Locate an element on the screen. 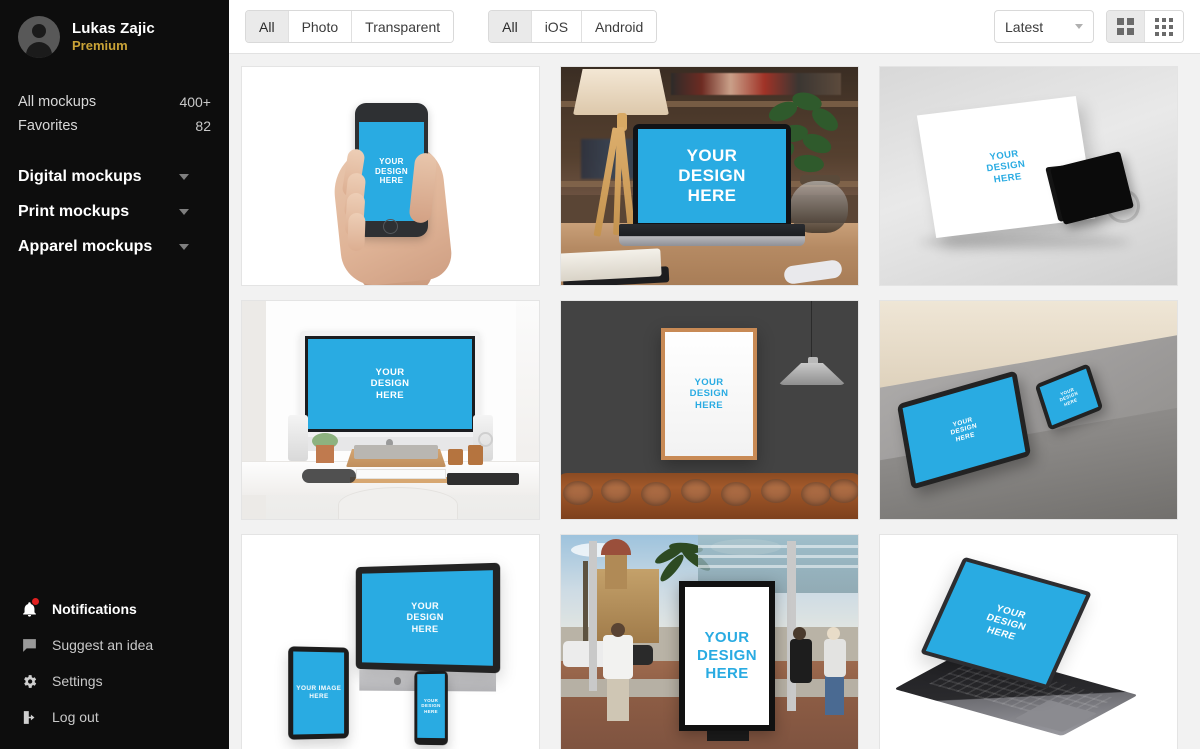 The image size is (1200, 749). all-mockups-count: 400+ is located at coordinates (195, 102).